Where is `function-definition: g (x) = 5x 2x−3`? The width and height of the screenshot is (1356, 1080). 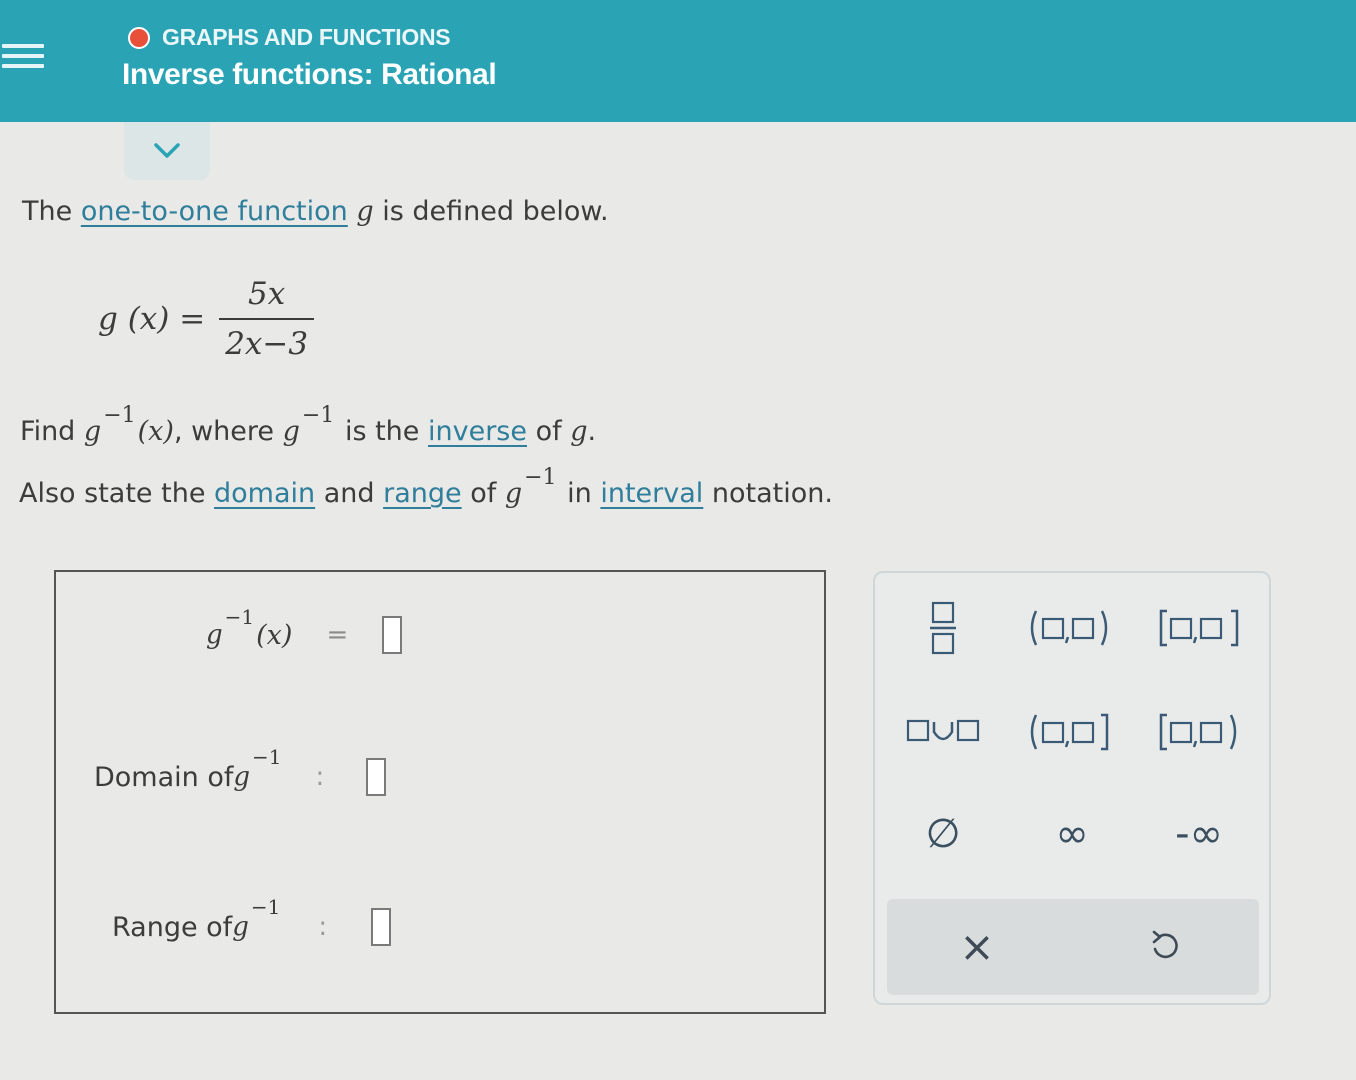 function-definition: g (x) = 5x 2x−3 is located at coordinates (206, 319).